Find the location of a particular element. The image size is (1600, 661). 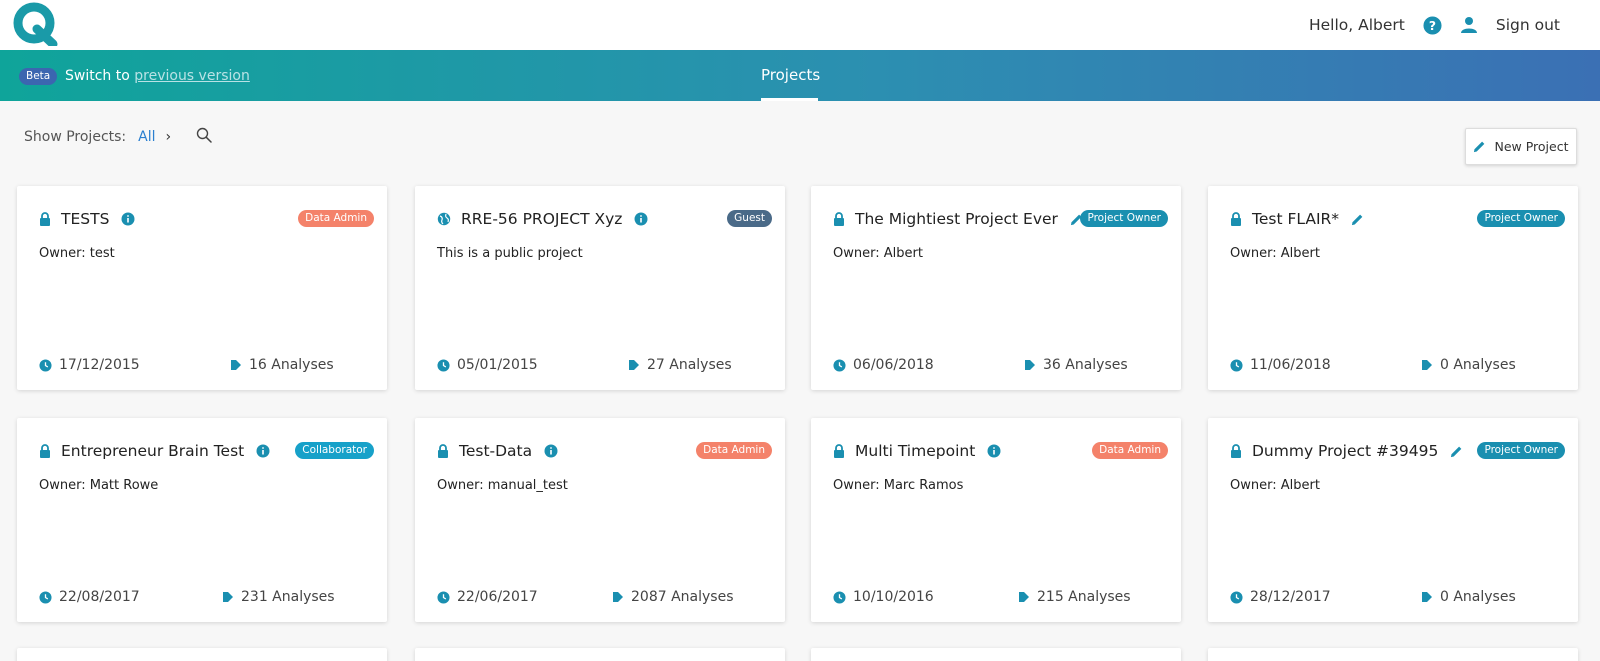

new-project-label: New Project is located at coordinates (1531, 146).